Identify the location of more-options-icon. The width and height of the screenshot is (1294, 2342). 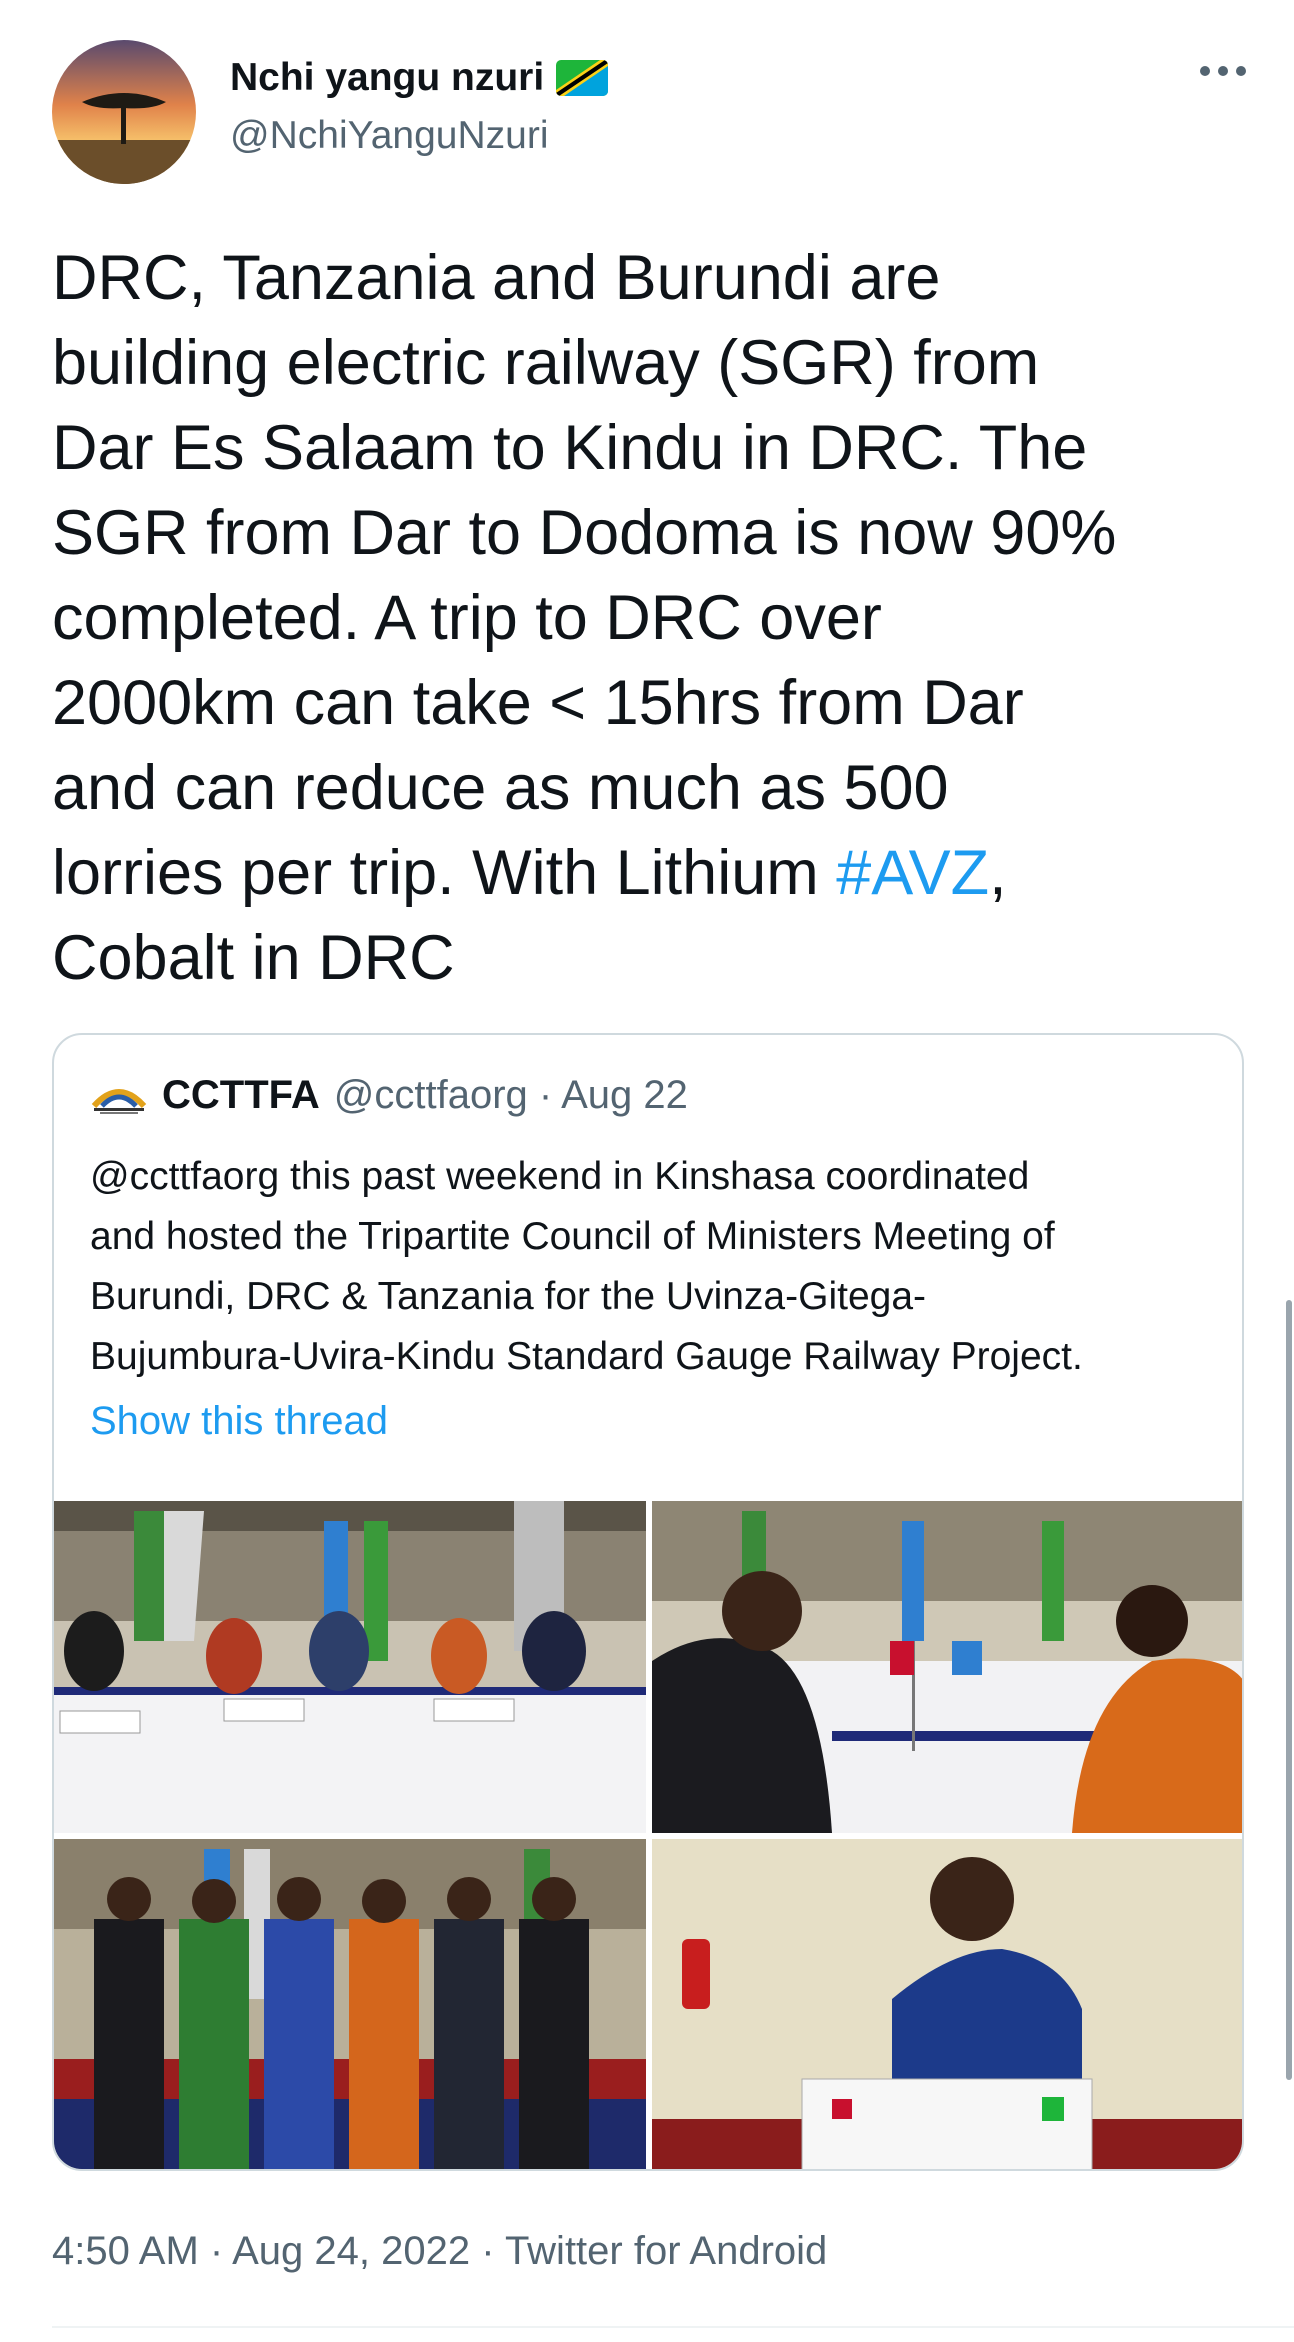
(1223, 71).